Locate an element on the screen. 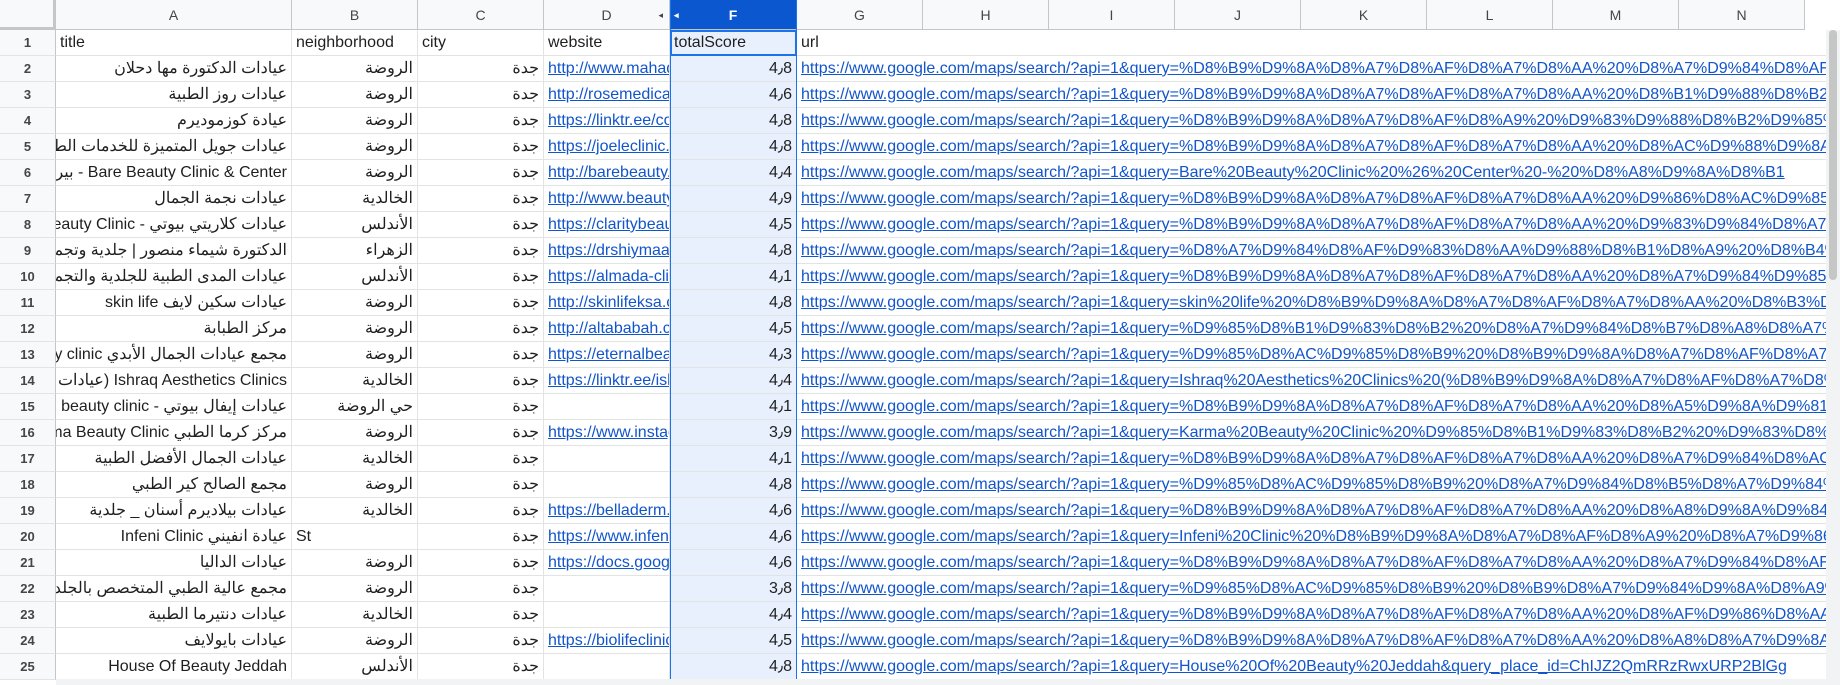 Image resolution: width=1840 pixels, height=685 pixels. row-number: 7 is located at coordinates (28, 199).